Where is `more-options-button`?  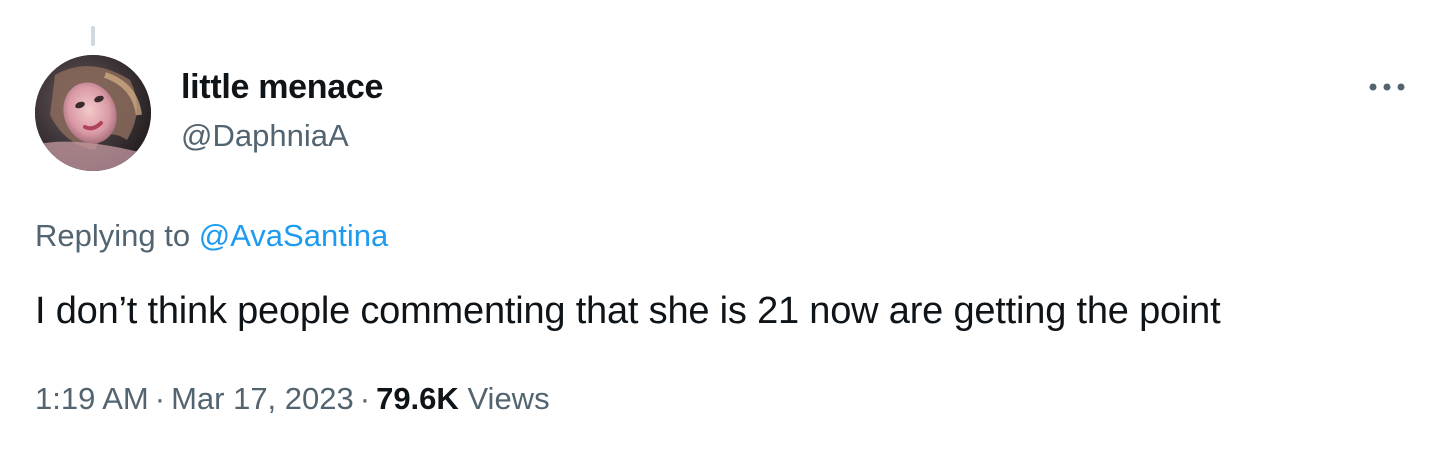
more-options-button is located at coordinates (1387, 87).